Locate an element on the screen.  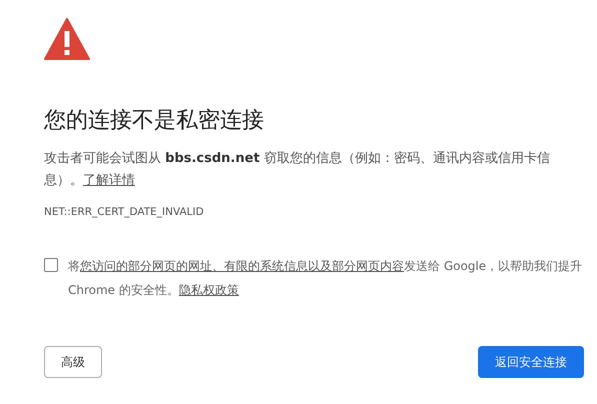
error-code: NET::ERR_CERT_DATE_INVALID is located at coordinates (124, 212).